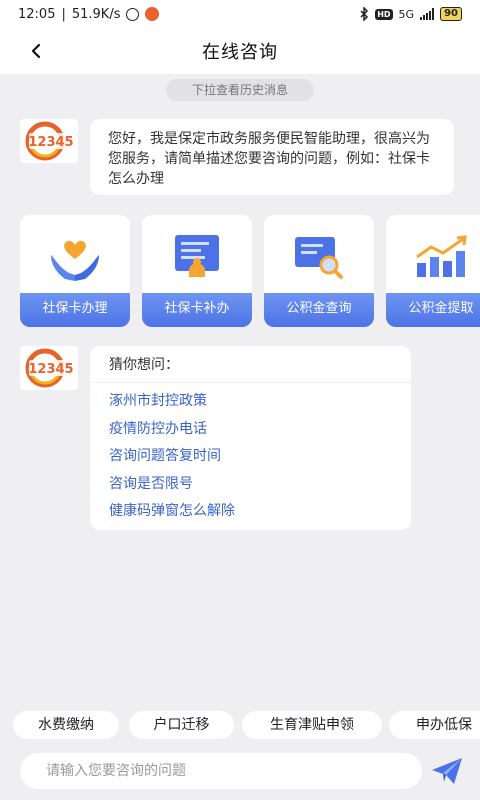  Describe the element at coordinates (75, 310) in the screenshot. I see `service-label: 社保卡办理` at that location.